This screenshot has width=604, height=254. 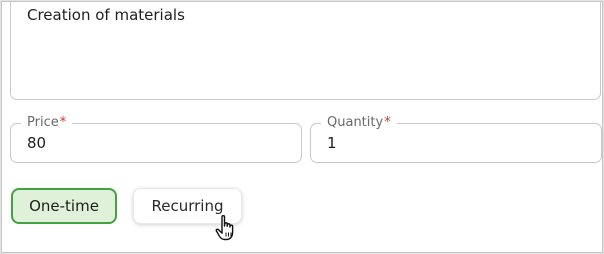 I want to click on quantity-label-text: Quantity, so click(x=355, y=122).